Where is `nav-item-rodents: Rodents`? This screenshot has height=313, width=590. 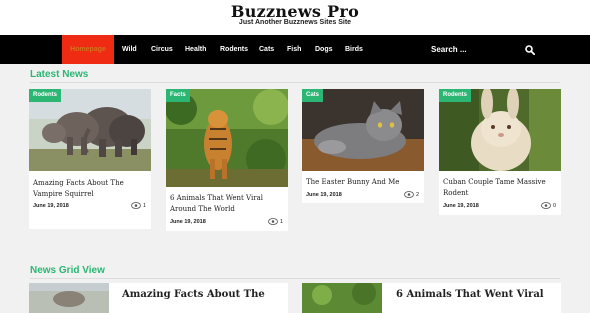 nav-item-rodents: Rodents is located at coordinates (234, 49).